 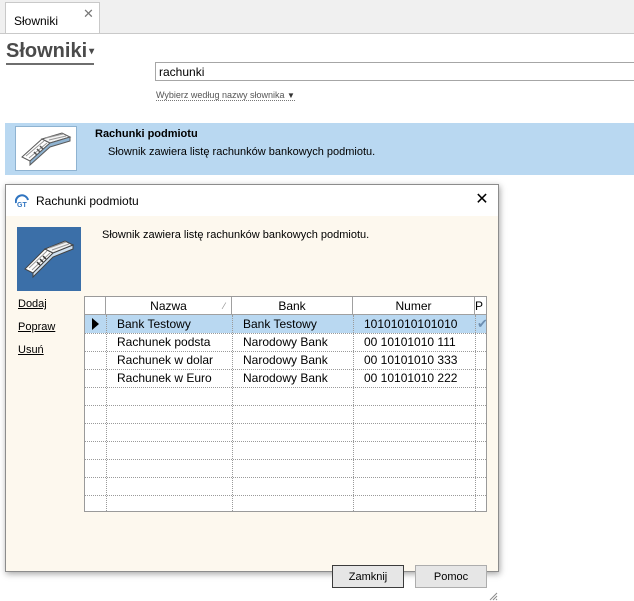 I want to click on edit-link: Popraw, so click(x=36, y=327).